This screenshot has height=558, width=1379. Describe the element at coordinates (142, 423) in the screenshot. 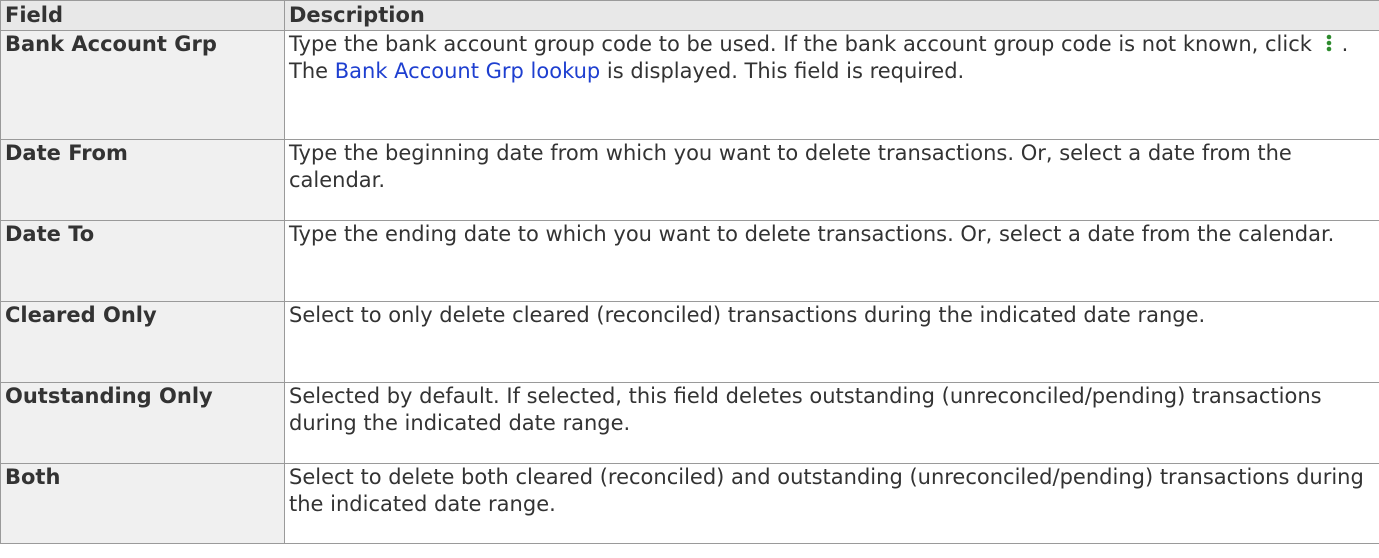

I see `field-name-outstanding-only: Outstanding Only` at that location.